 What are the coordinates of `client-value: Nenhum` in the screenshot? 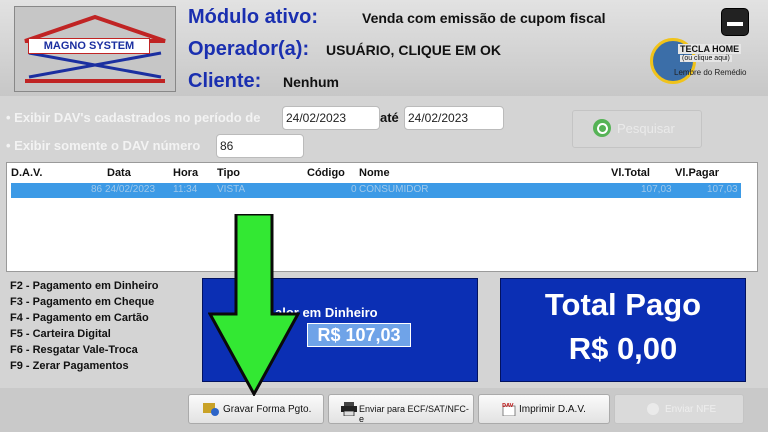 It's located at (311, 82).